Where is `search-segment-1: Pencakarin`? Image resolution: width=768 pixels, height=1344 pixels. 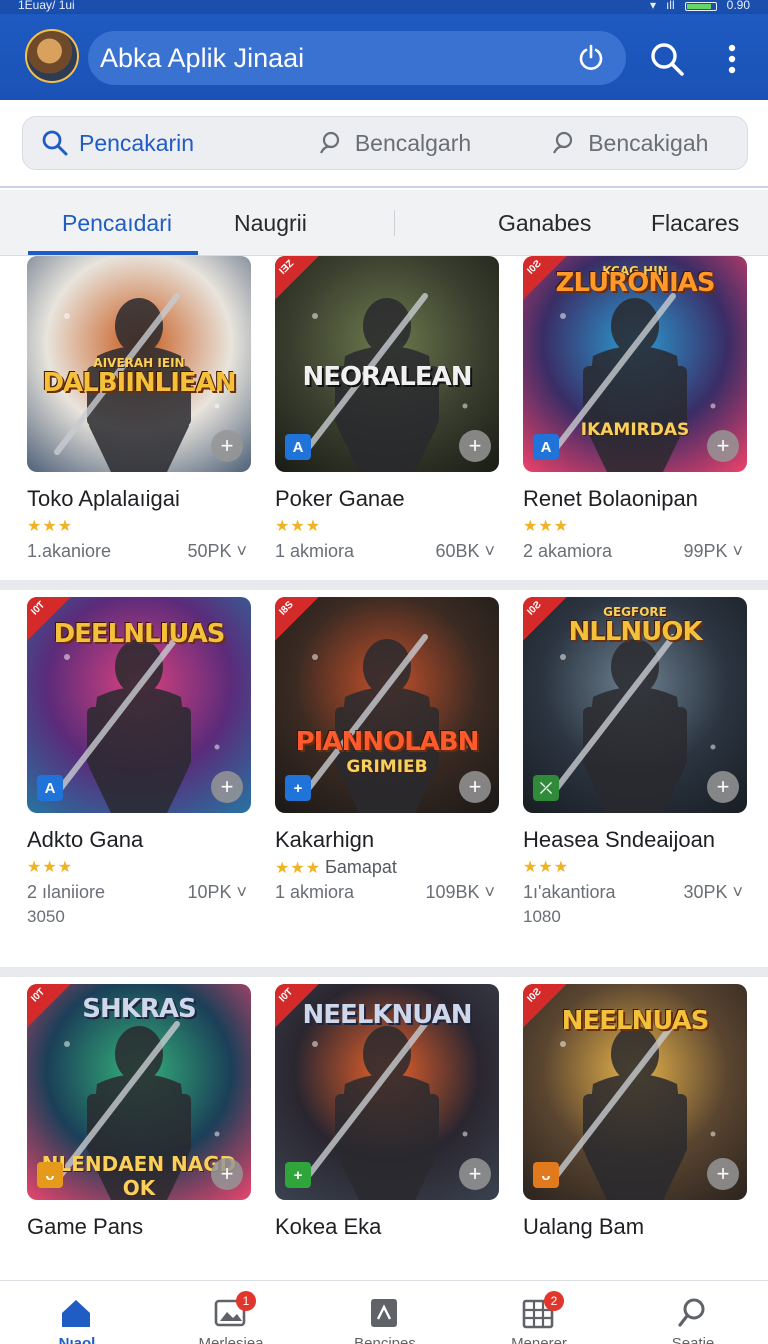 search-segment-1: Pencakarin is located at coordinates (149, 143).